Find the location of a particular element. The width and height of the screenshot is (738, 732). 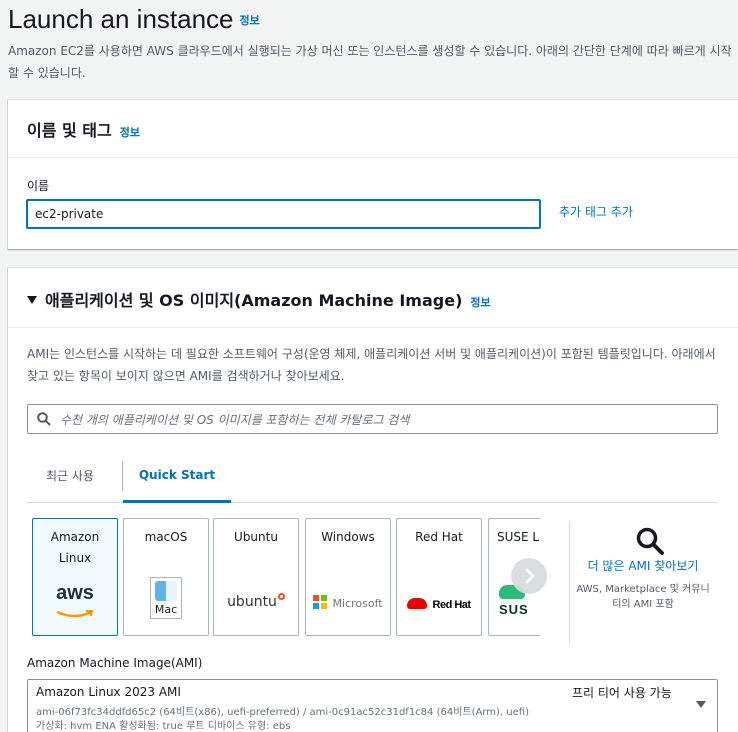

microsoft-logo-icon: Microsoft is located at coordinates (348, 601).